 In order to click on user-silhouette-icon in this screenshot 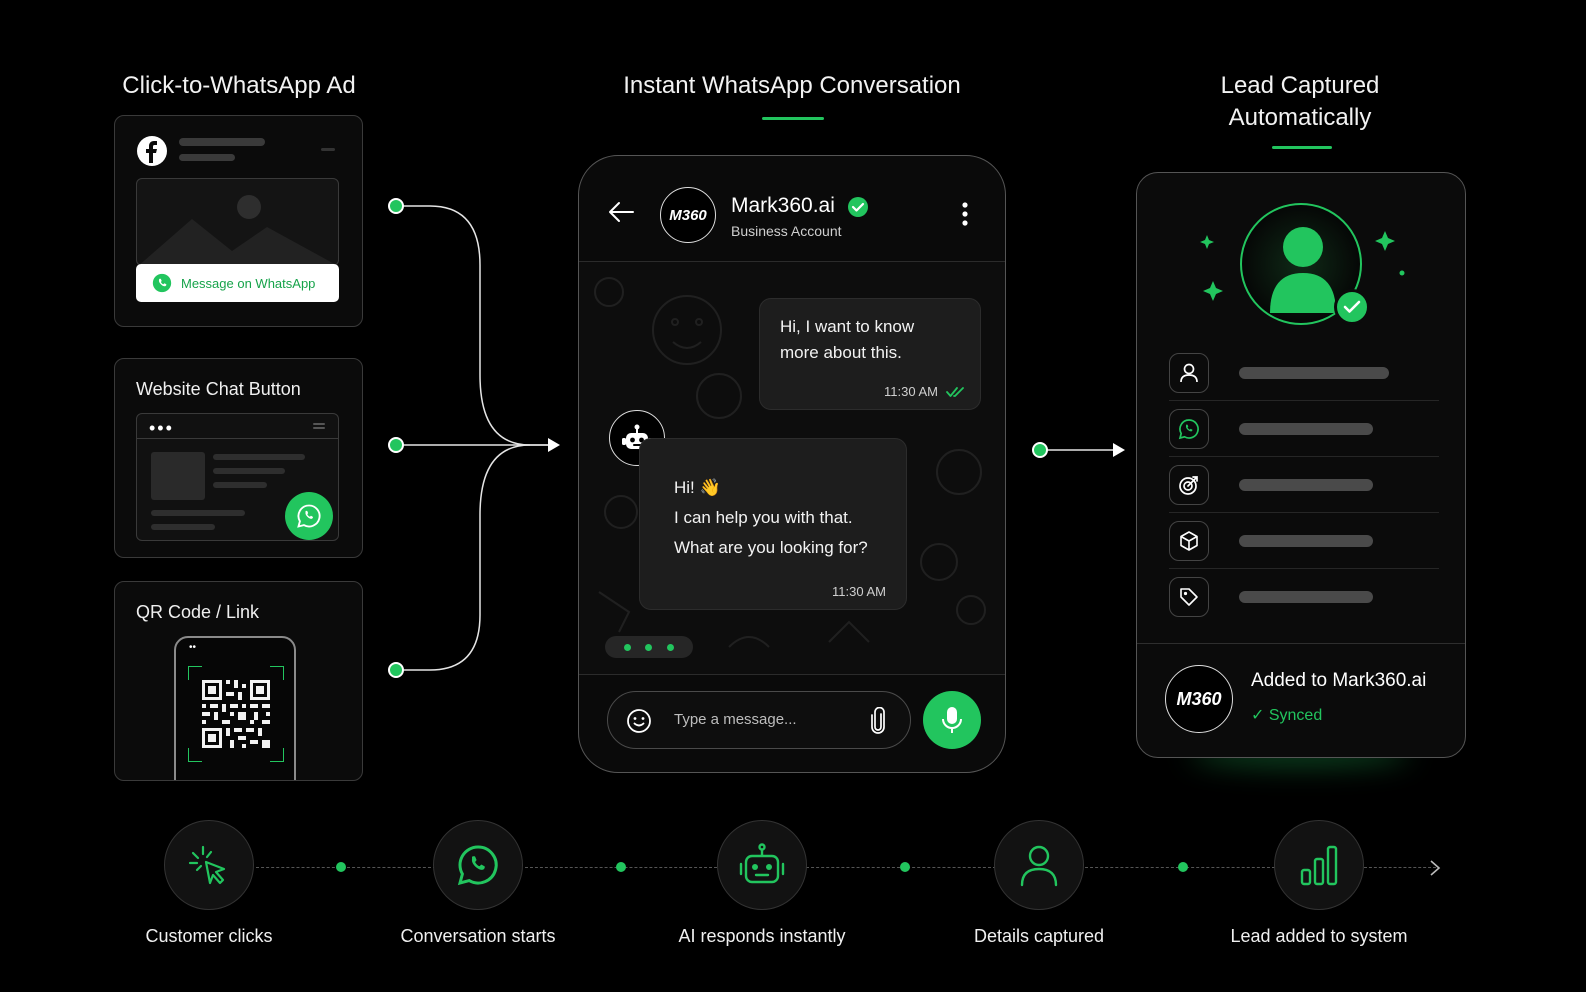, I will do `click(1303, 270)`.